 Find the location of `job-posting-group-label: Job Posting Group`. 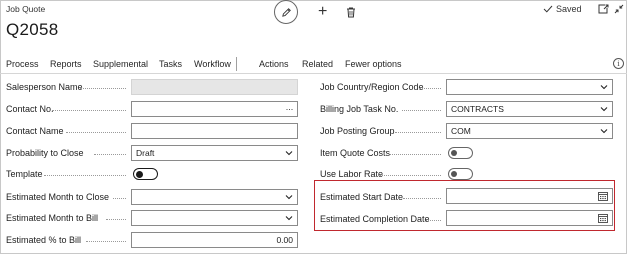

job-posting-group-label: Job Posting Group is located at coordinates (357, 131).